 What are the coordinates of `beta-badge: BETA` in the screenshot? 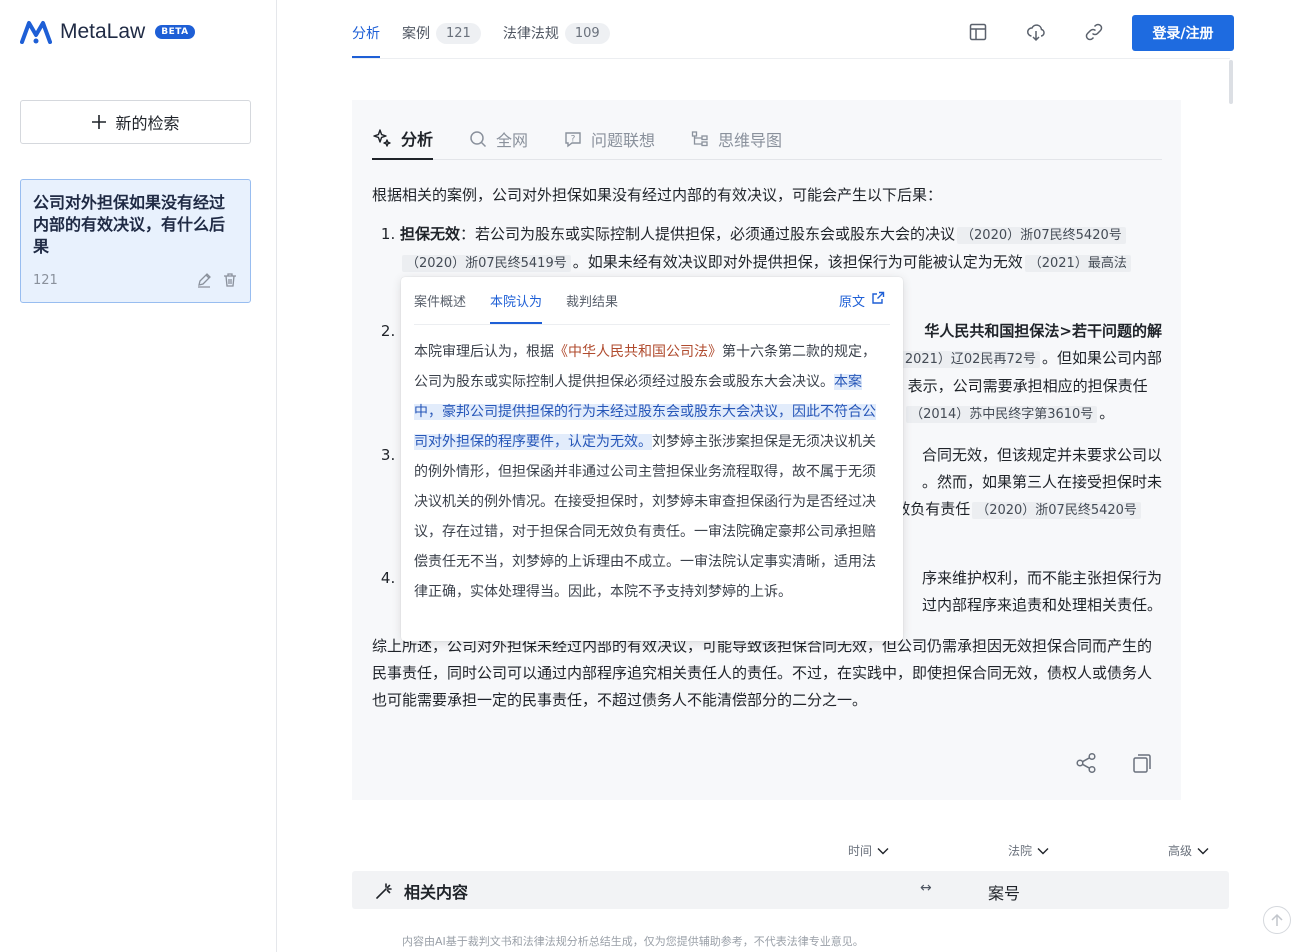 It's located at (175, 32).